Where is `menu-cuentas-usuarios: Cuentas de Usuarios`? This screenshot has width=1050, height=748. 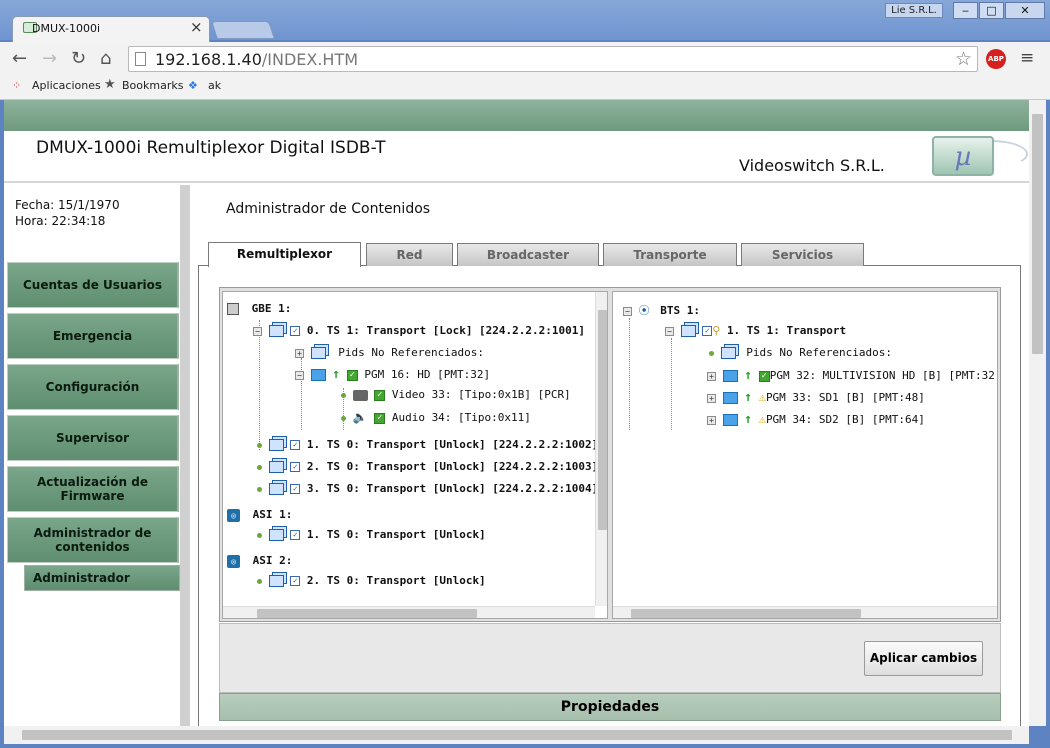
menu-cuentas-usuarios: Cuentas de Usuarios is located at coordinates (93, 285).